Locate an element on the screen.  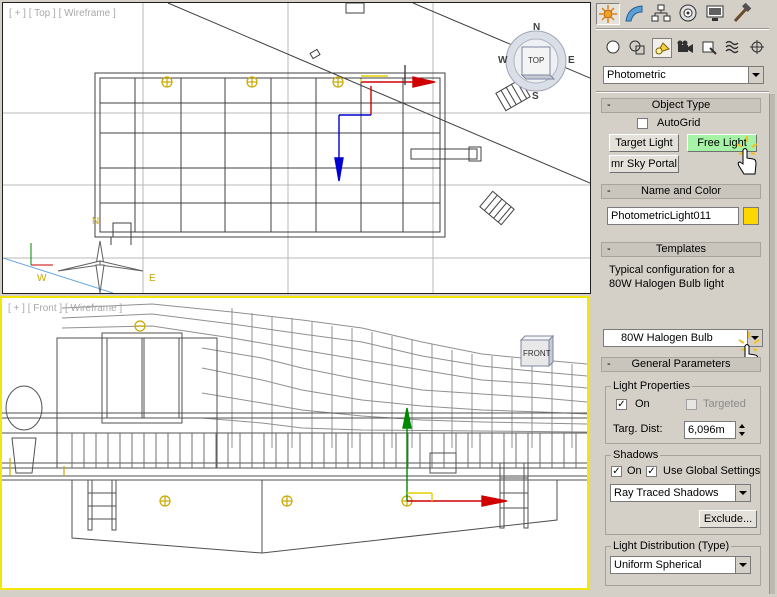
templates-dropdown-value: 80W Halogen Bulb is located at coordinates (667, 338).